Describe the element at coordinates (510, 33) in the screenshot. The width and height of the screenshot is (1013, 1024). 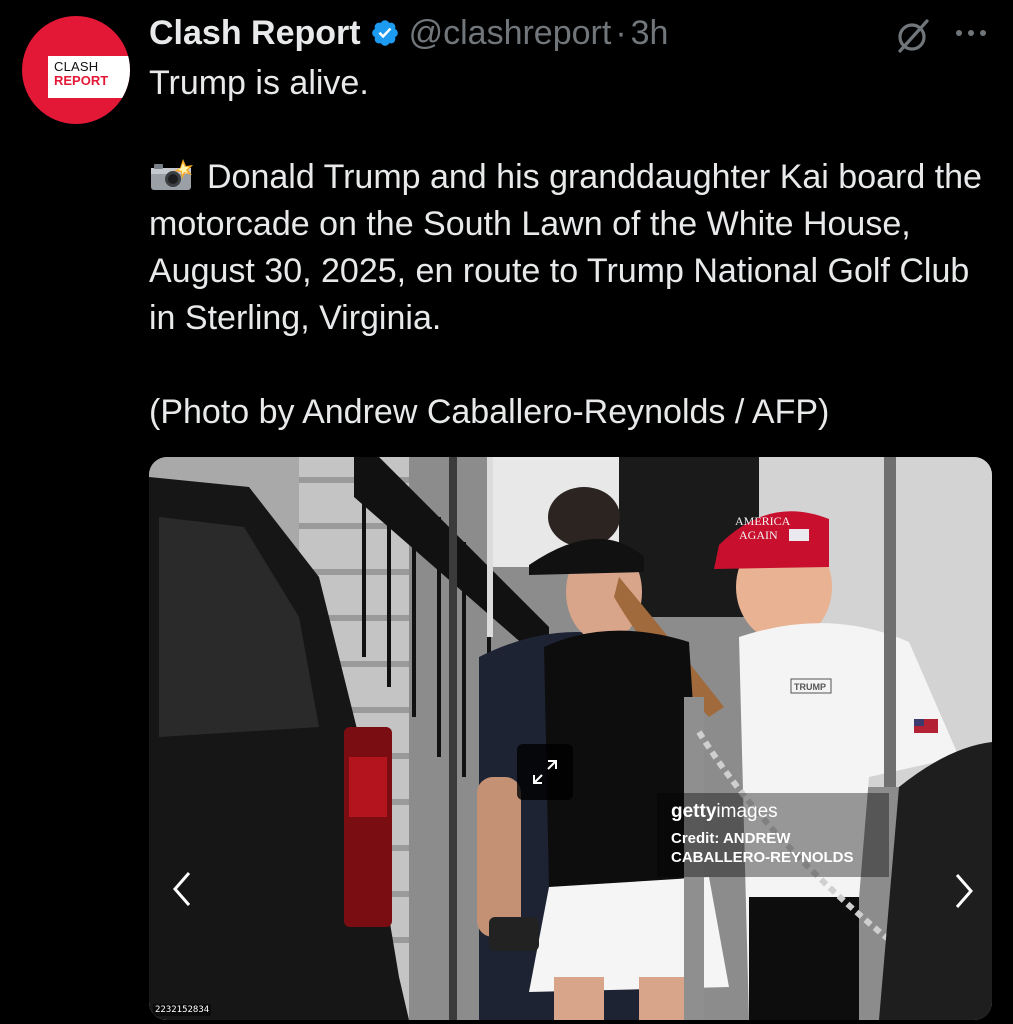
I see `author-handle: @clashreport` at that location.